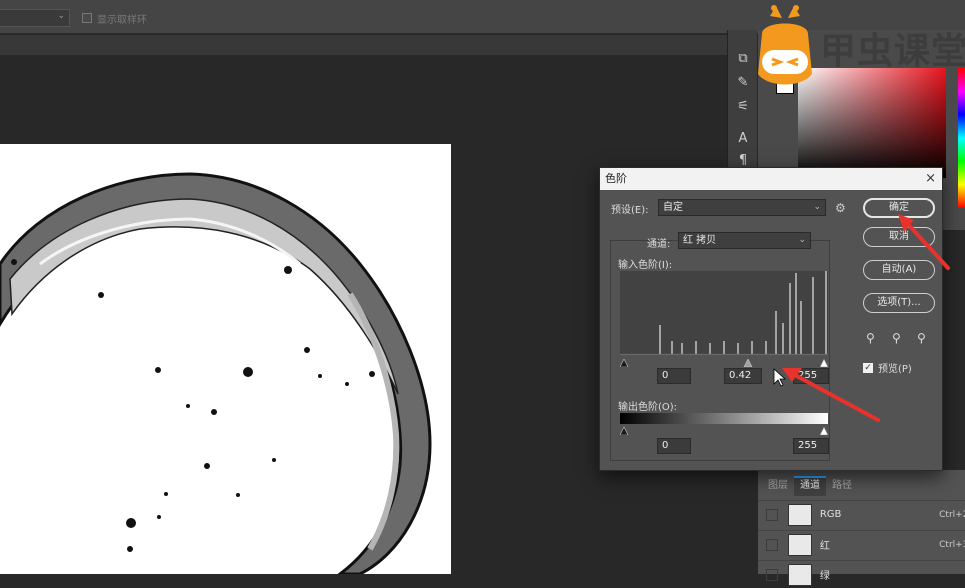 This screenshot has width=965, height=588. I want to click on show-sampling-ring-option: 显示取样环, so click(114, 18).